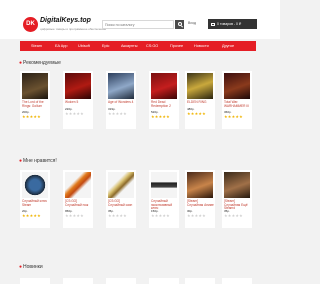 The height and width of the screenshot is (284, 320). What do you see at coordinates (191, 108) in the screenshot?
I see `product-price: 480р.` at bounding box center [191, 108].